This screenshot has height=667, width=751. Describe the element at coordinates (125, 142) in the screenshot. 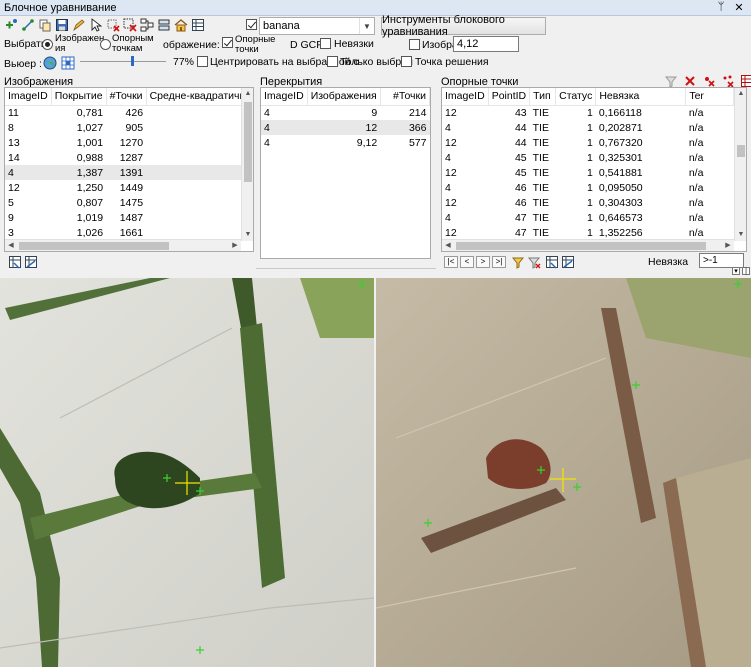

I see `images-row: 13 1,001 1270` at that location.